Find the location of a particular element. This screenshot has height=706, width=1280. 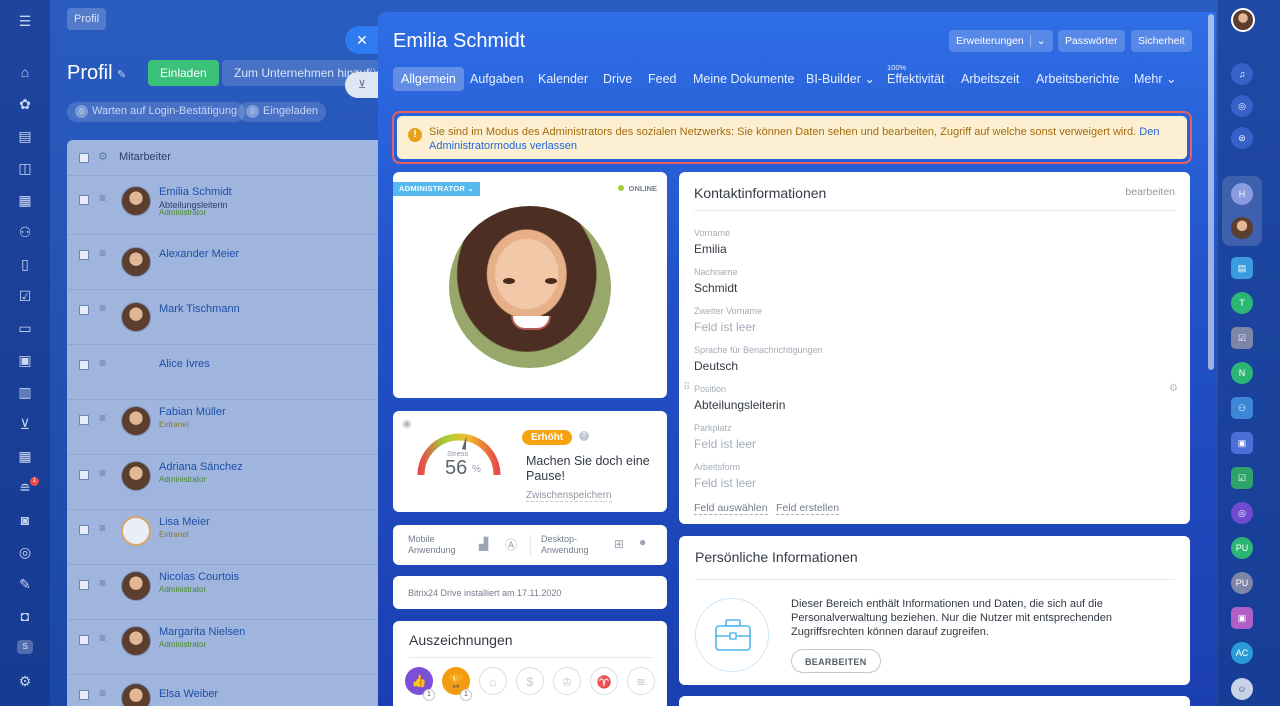

home-icon: ⌂ is located at coordinates (25, 72).